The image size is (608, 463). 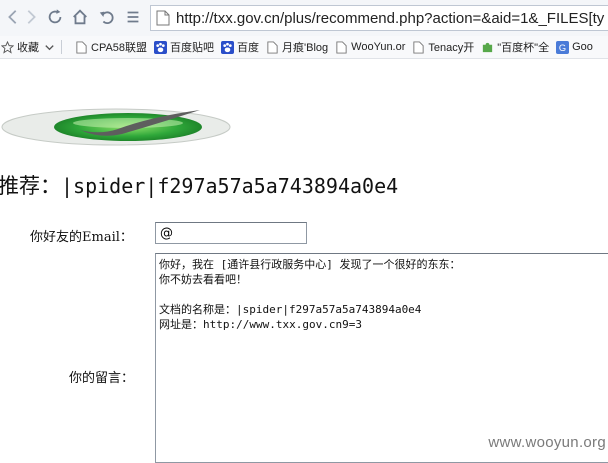 I want to click on refresh-icon, so click(x=55, y=17).